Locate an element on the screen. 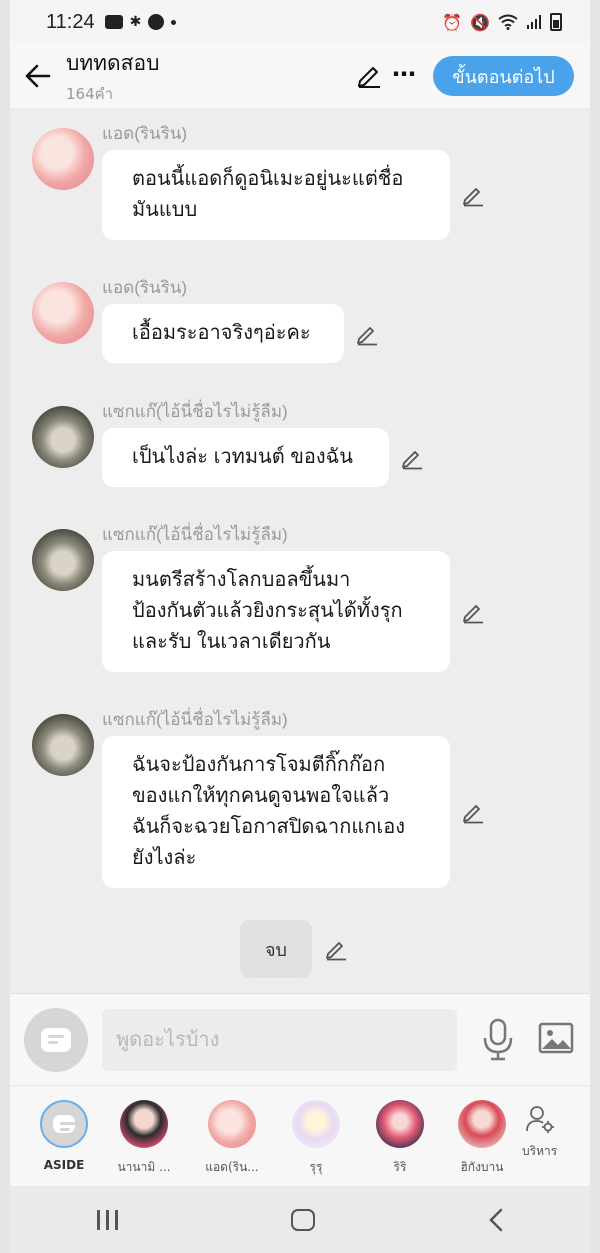 This screenshot has width=600, height=1253. message-line: ยังไงล่ะ is located at coordinates (164, 858).